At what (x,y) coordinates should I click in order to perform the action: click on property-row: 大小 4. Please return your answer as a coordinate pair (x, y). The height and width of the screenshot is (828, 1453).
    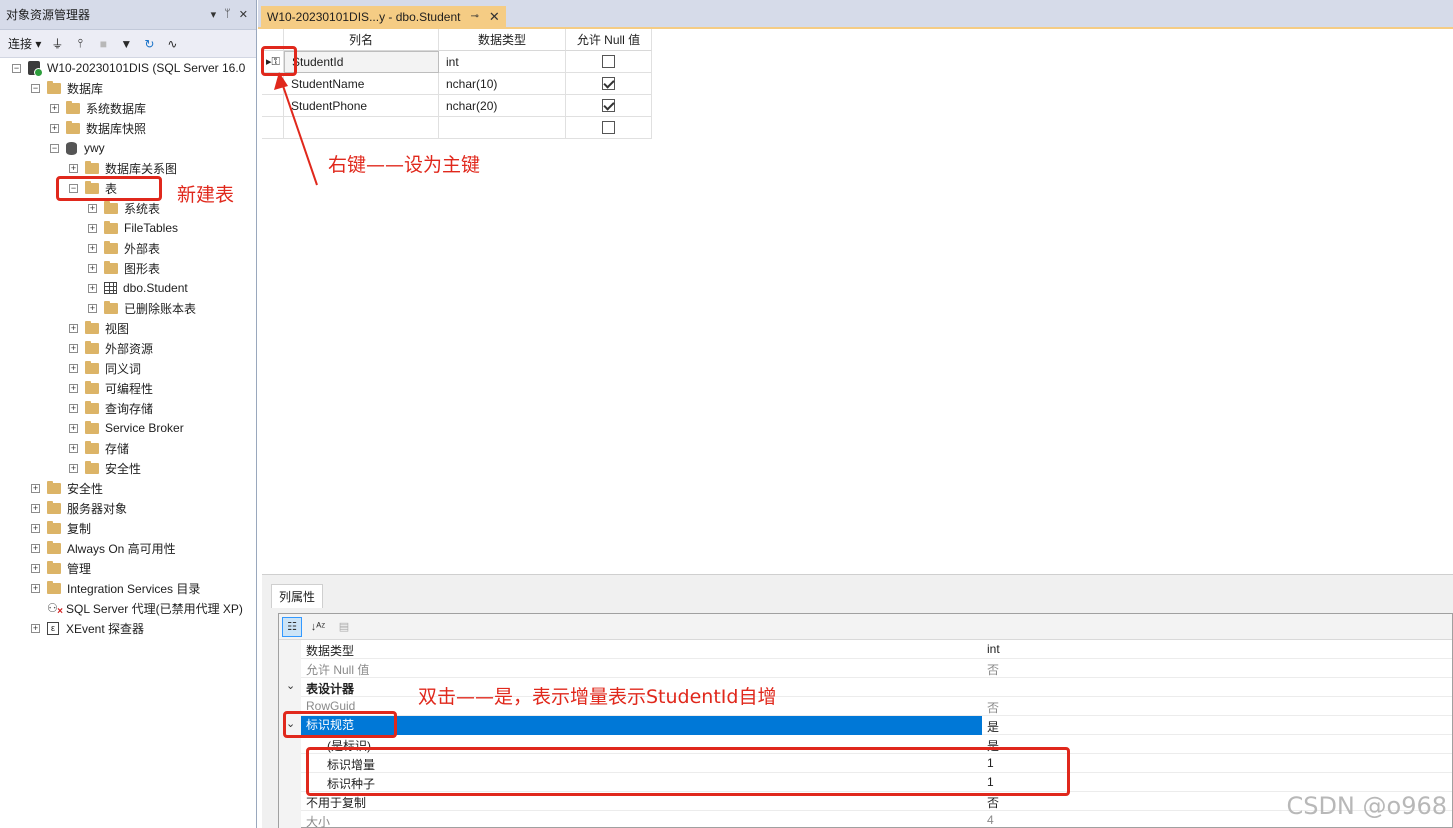
    Looking at the image, I should click on (865, 819).